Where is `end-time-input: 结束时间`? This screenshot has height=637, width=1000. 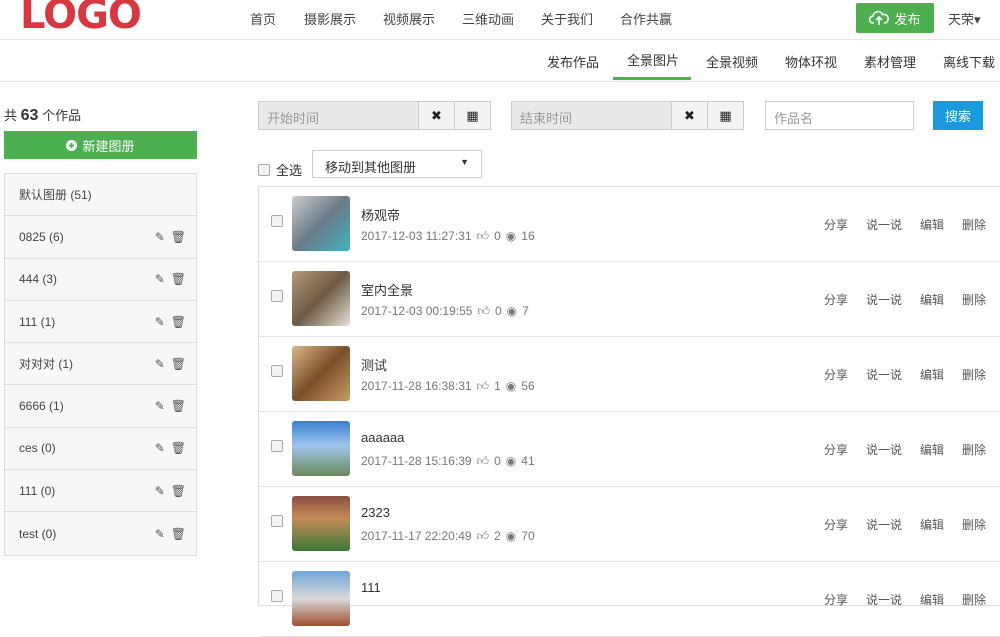
end-time-input: 结束时间 is located at coordinates (591, 115).